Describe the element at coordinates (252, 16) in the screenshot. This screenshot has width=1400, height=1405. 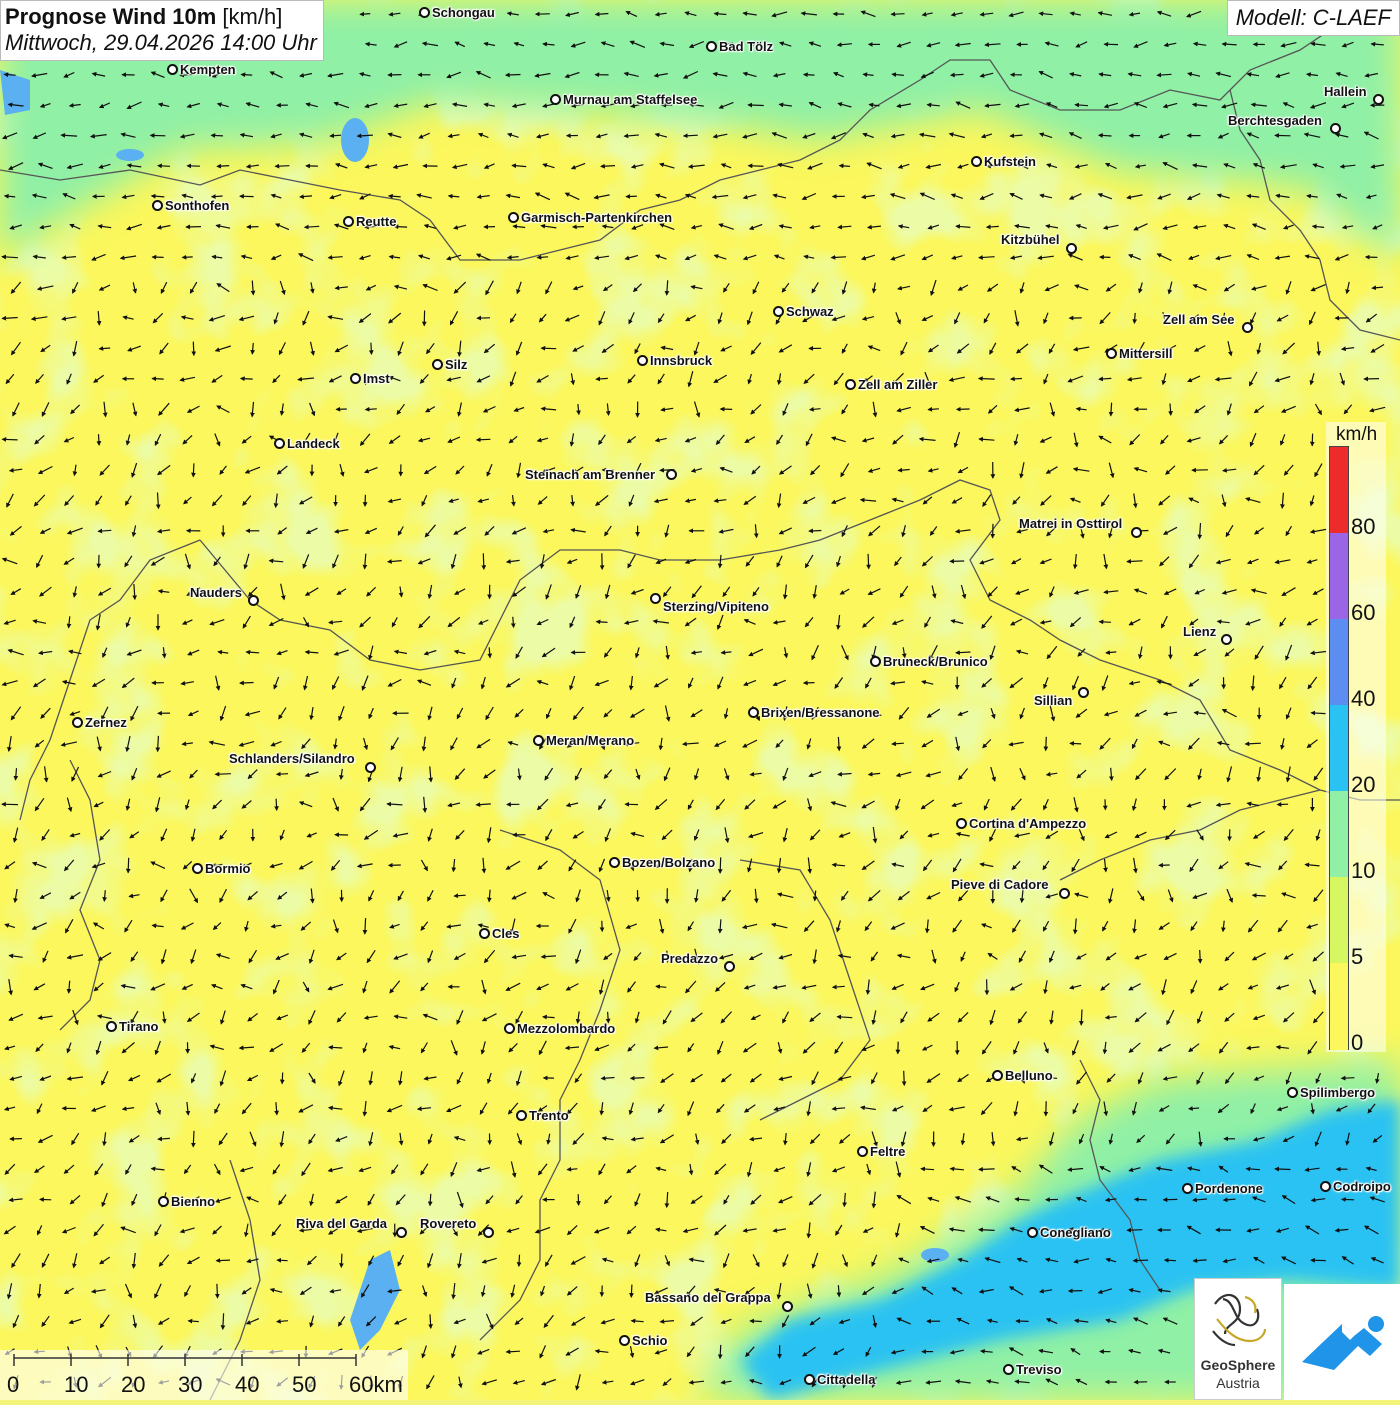
I see `unit-label: [km/h]` at that location.